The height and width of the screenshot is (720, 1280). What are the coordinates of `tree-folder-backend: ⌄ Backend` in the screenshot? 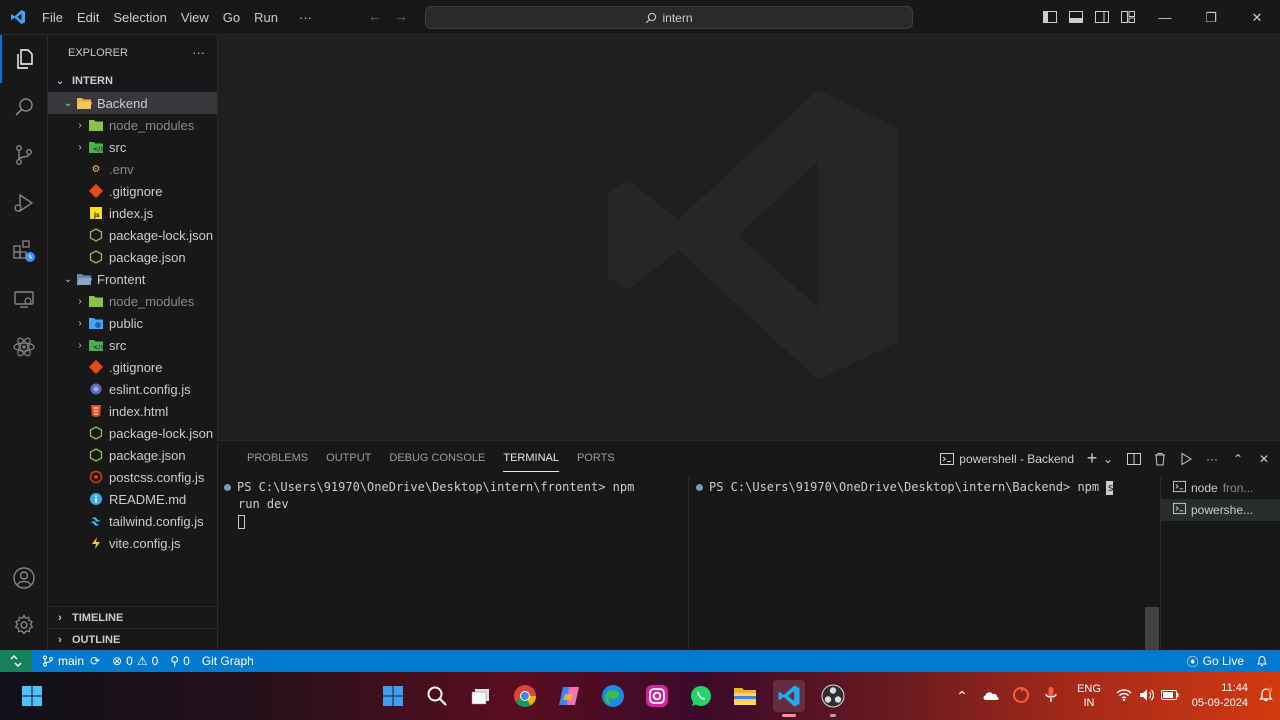 It's located at (132, 103).